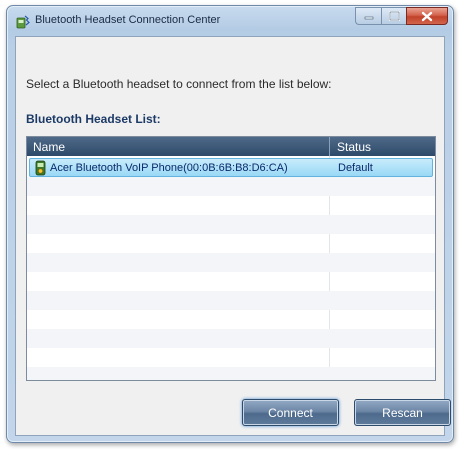 The image size is (462, 451). I want to click on caption-buttons, so click(401, 16).